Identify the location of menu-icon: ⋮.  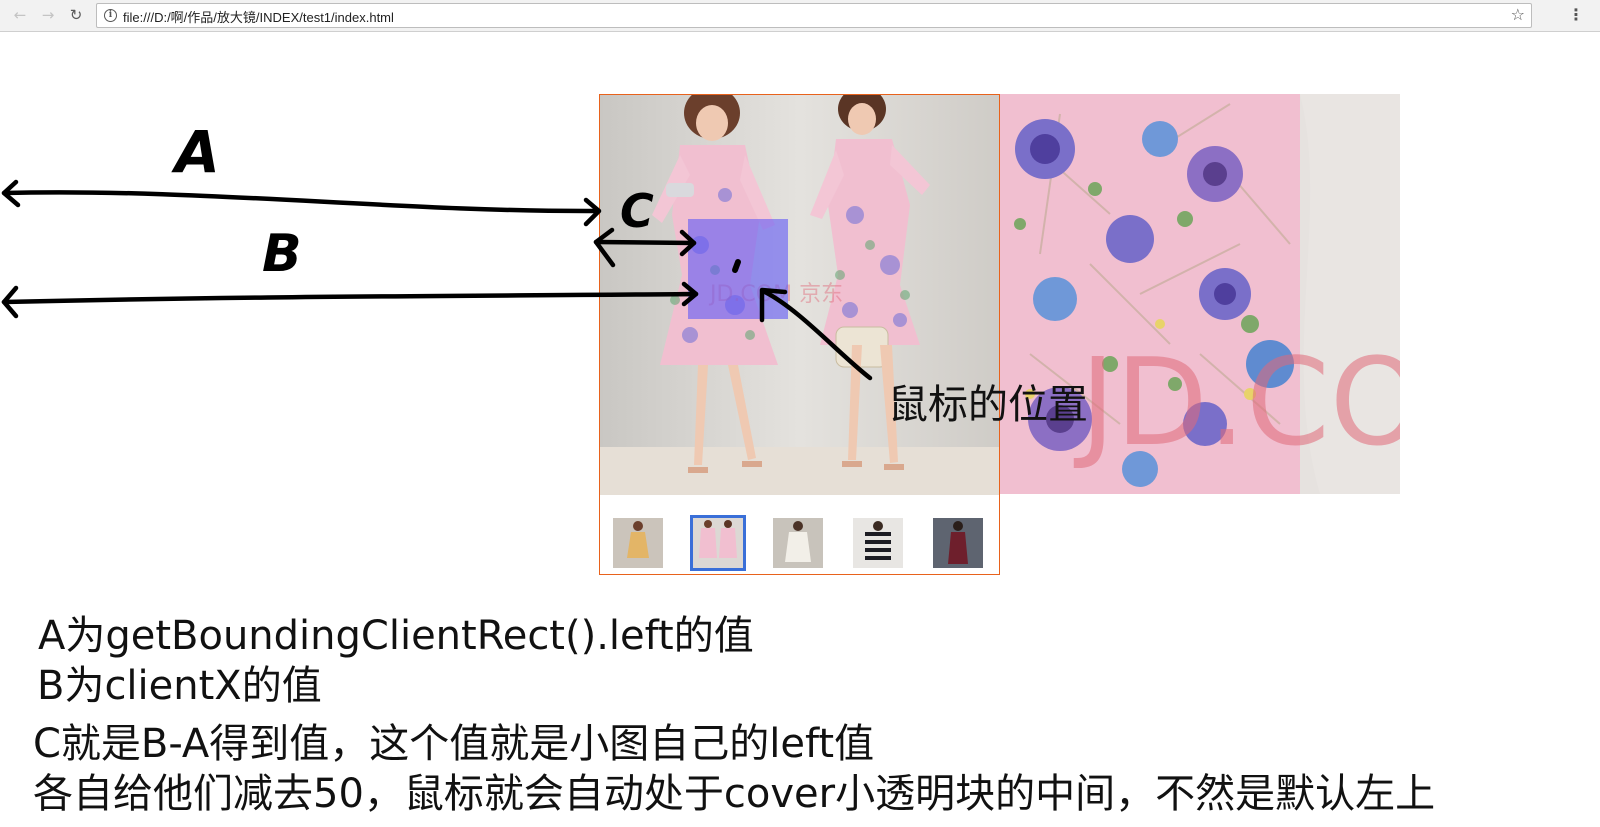
(1576, 14).